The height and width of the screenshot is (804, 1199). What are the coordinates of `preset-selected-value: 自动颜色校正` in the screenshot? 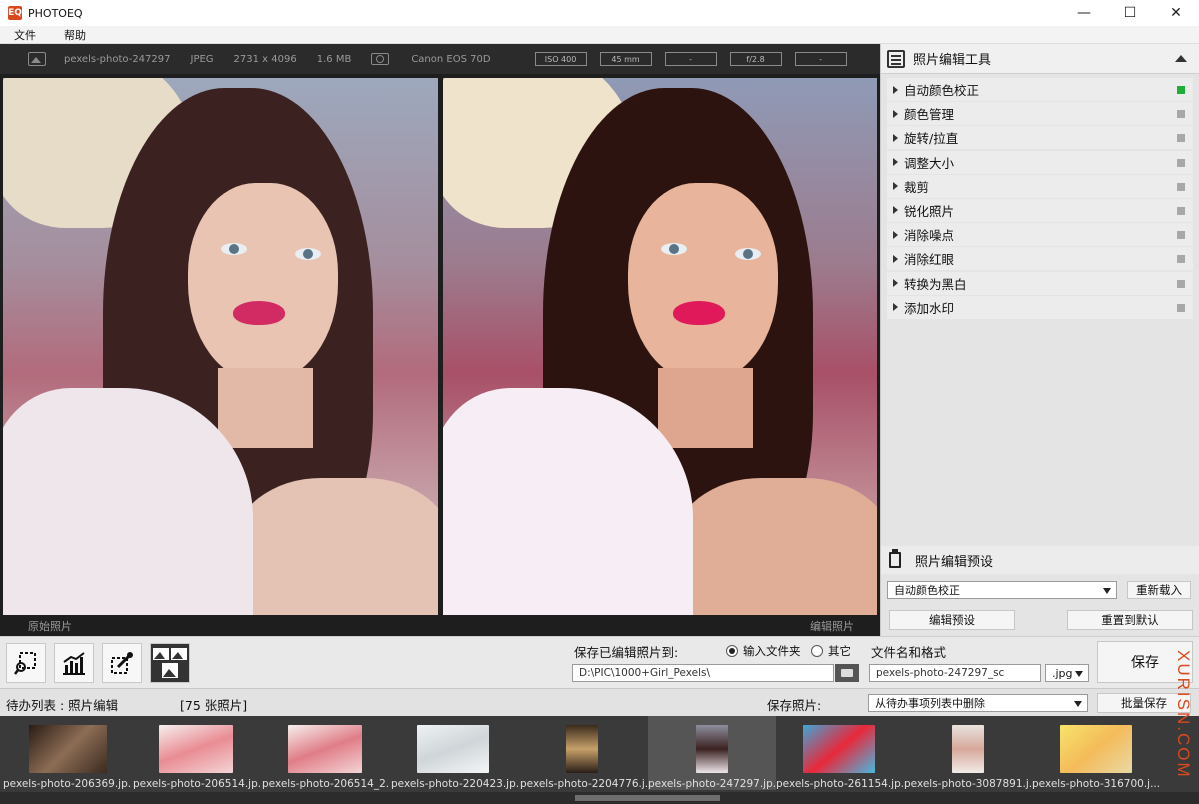 It's located at (927, 590).